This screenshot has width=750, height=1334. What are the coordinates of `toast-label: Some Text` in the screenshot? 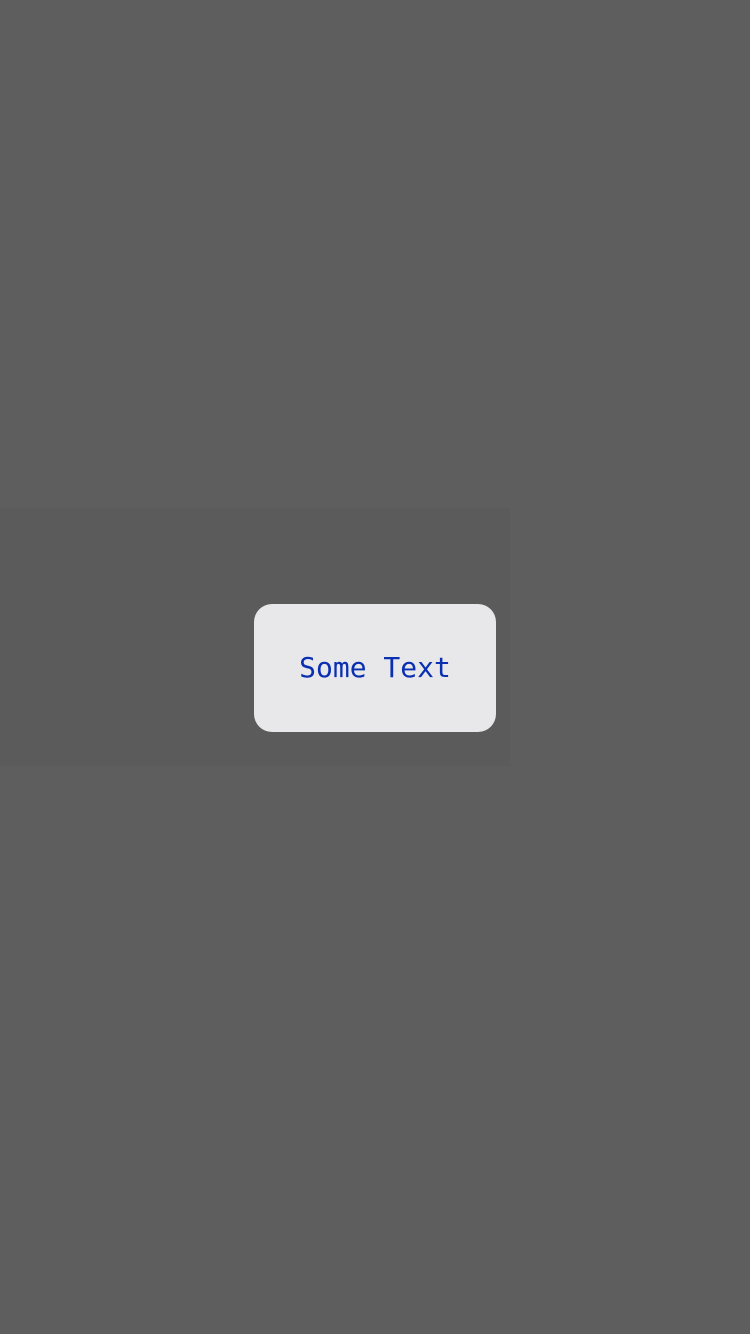 It's located at (375, 667).